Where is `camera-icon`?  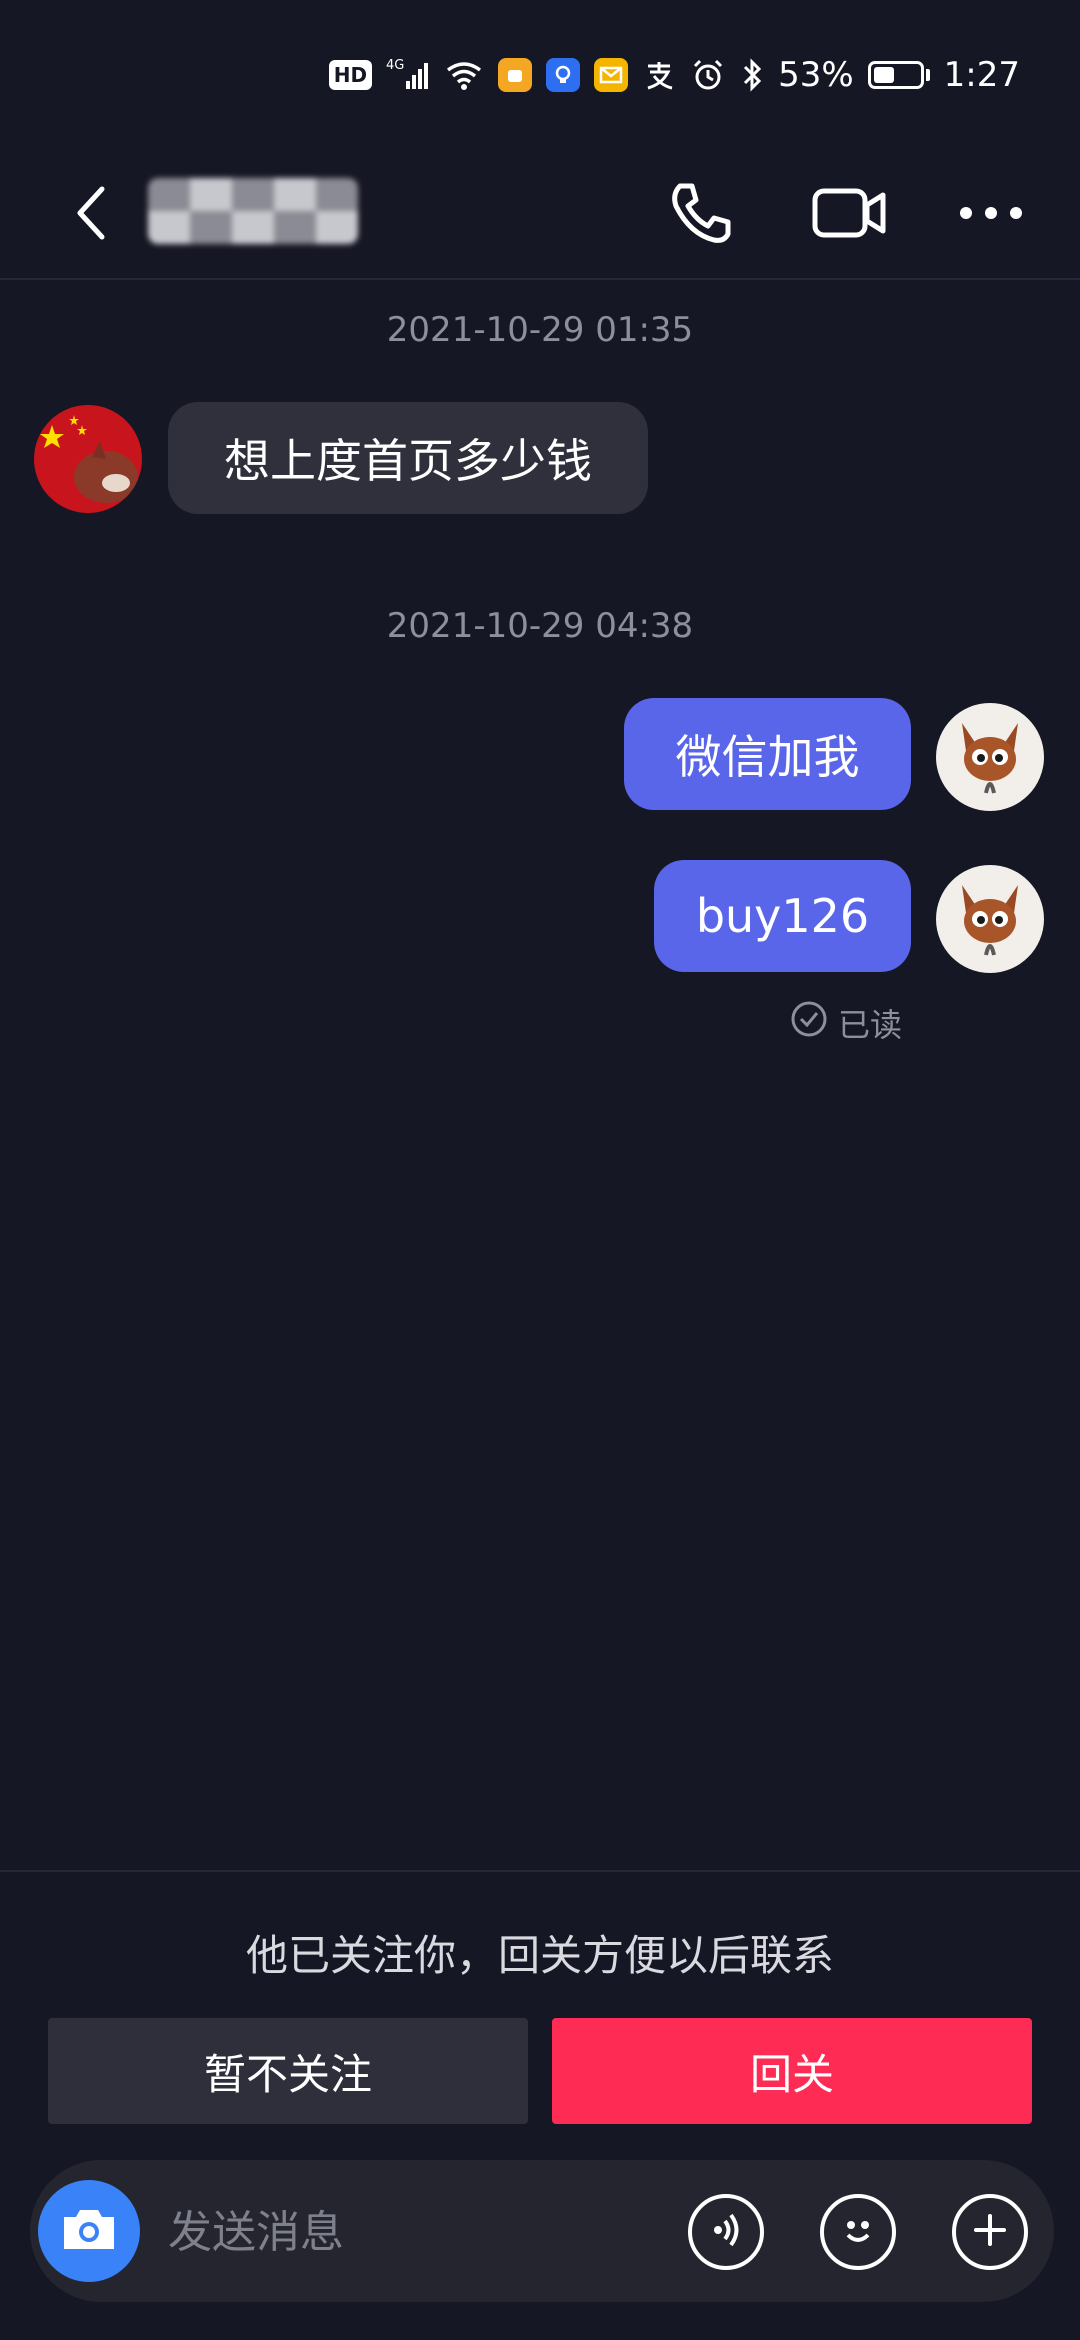 camera-icon is located at coordinates (89, 2231).